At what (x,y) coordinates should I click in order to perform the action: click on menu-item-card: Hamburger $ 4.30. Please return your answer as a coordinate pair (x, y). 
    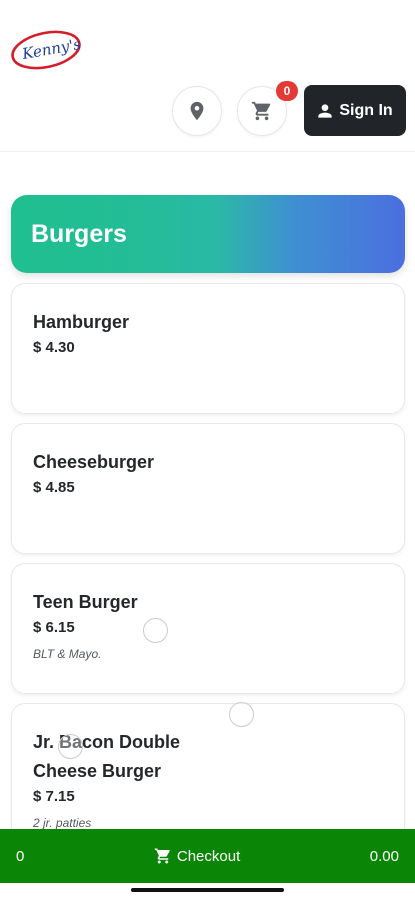
    Looking at the image, I should click on (208, 348).